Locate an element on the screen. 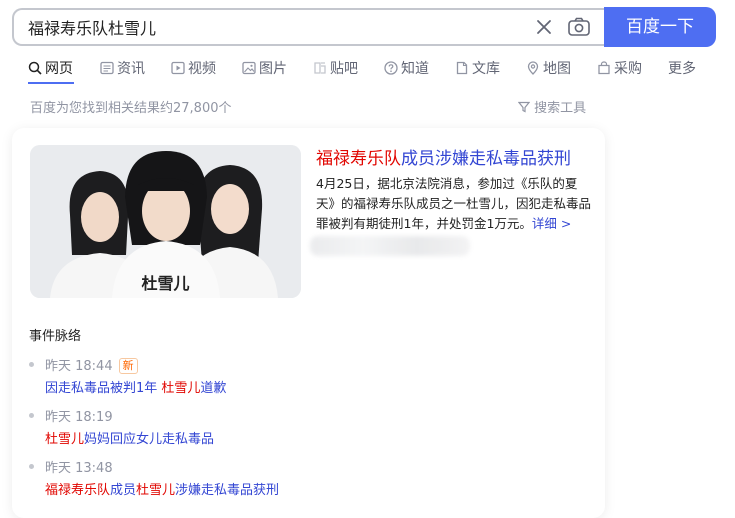  blurred-source is located at coordinates (390, 246).